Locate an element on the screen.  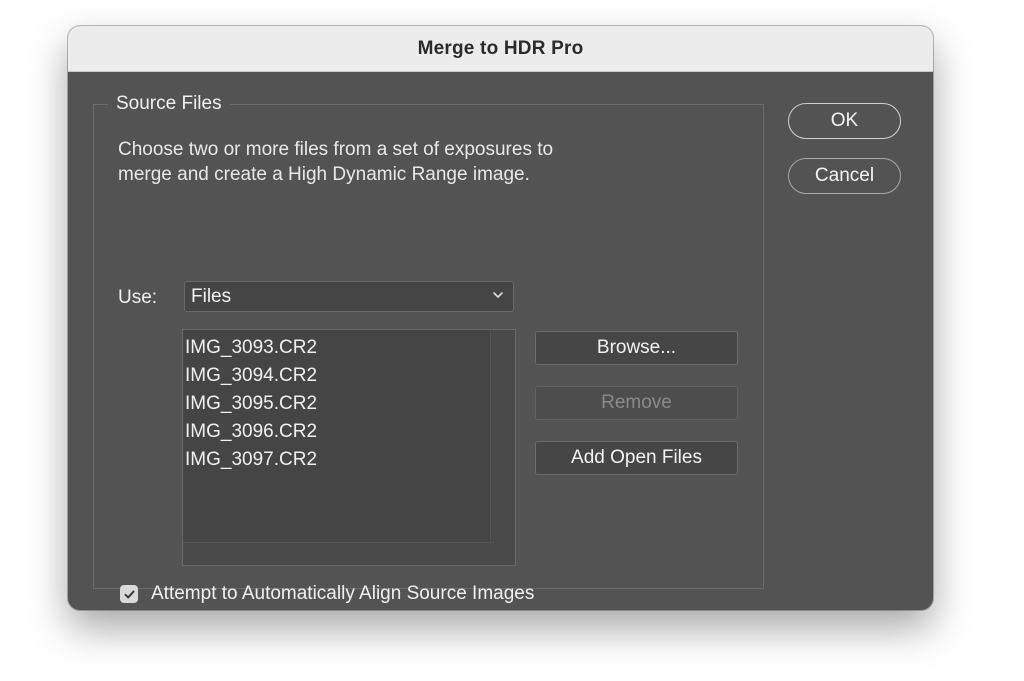
remove-button: Remove is located at coordinates (636, 403).